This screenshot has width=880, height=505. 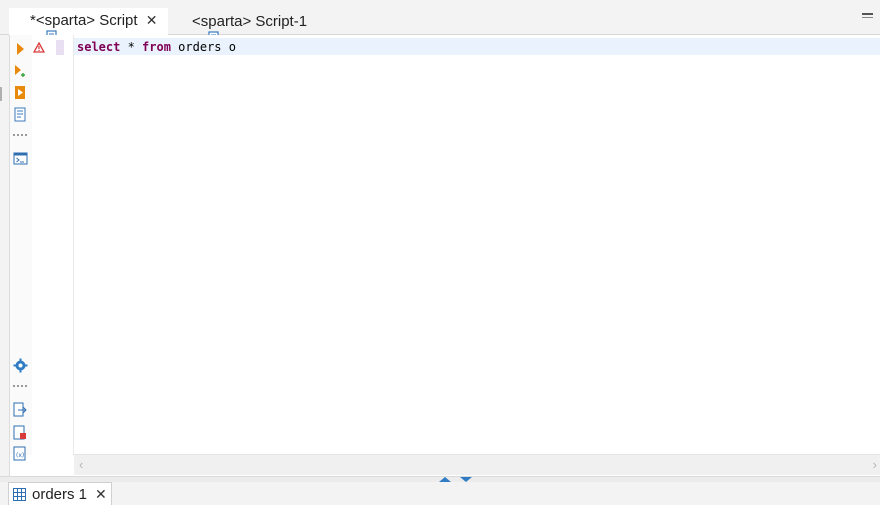 I want to click on code-text: *, so click(x=131, y=47).